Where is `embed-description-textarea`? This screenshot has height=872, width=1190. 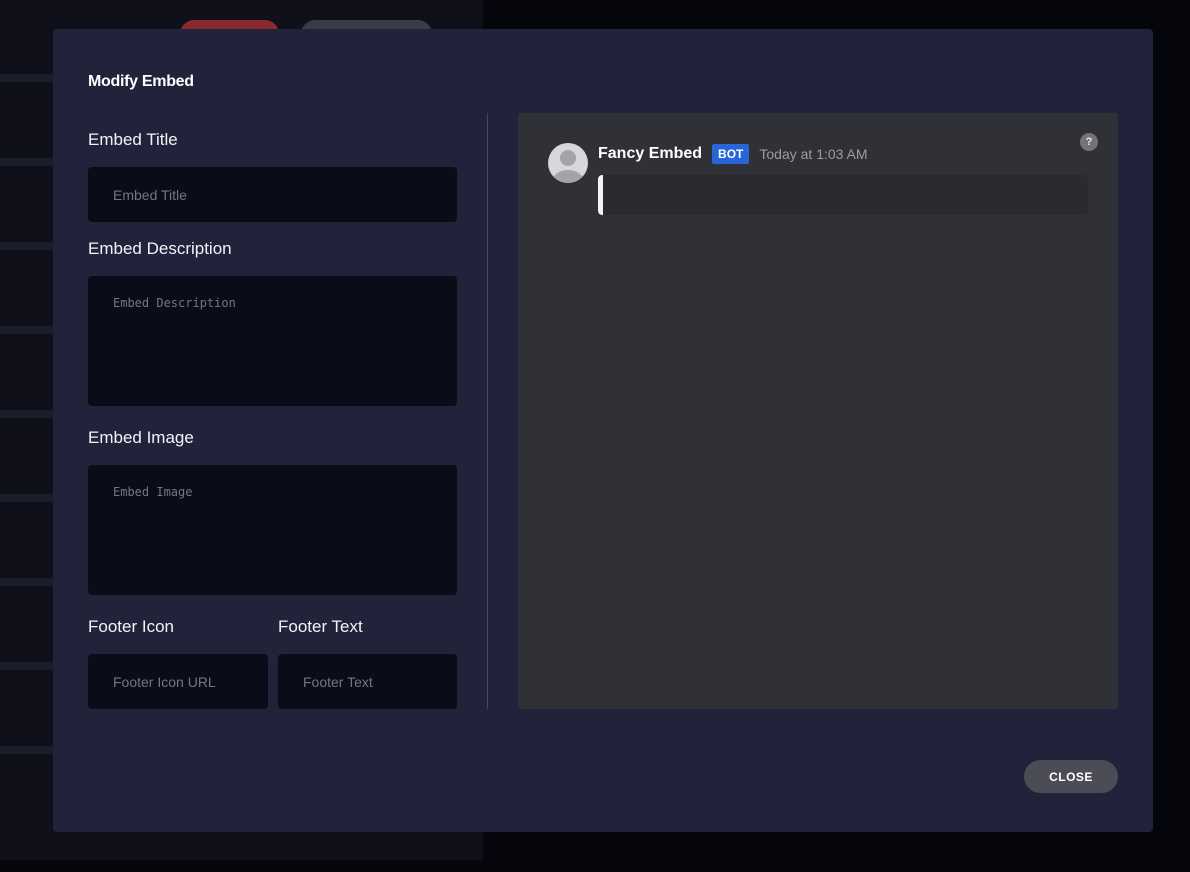
embed-description-textarea is located at coordinates (272, 341).